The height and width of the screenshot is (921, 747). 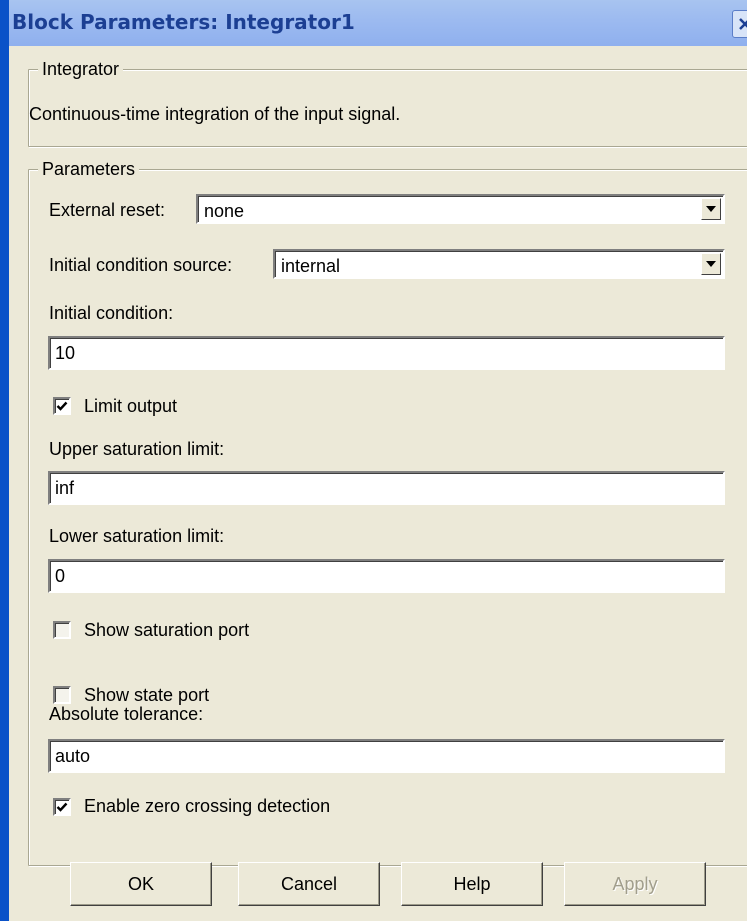 What do you see at coordinates (472, 884) in the screenshot?
I see `help-button: Help` at bounding box center [472, 884].